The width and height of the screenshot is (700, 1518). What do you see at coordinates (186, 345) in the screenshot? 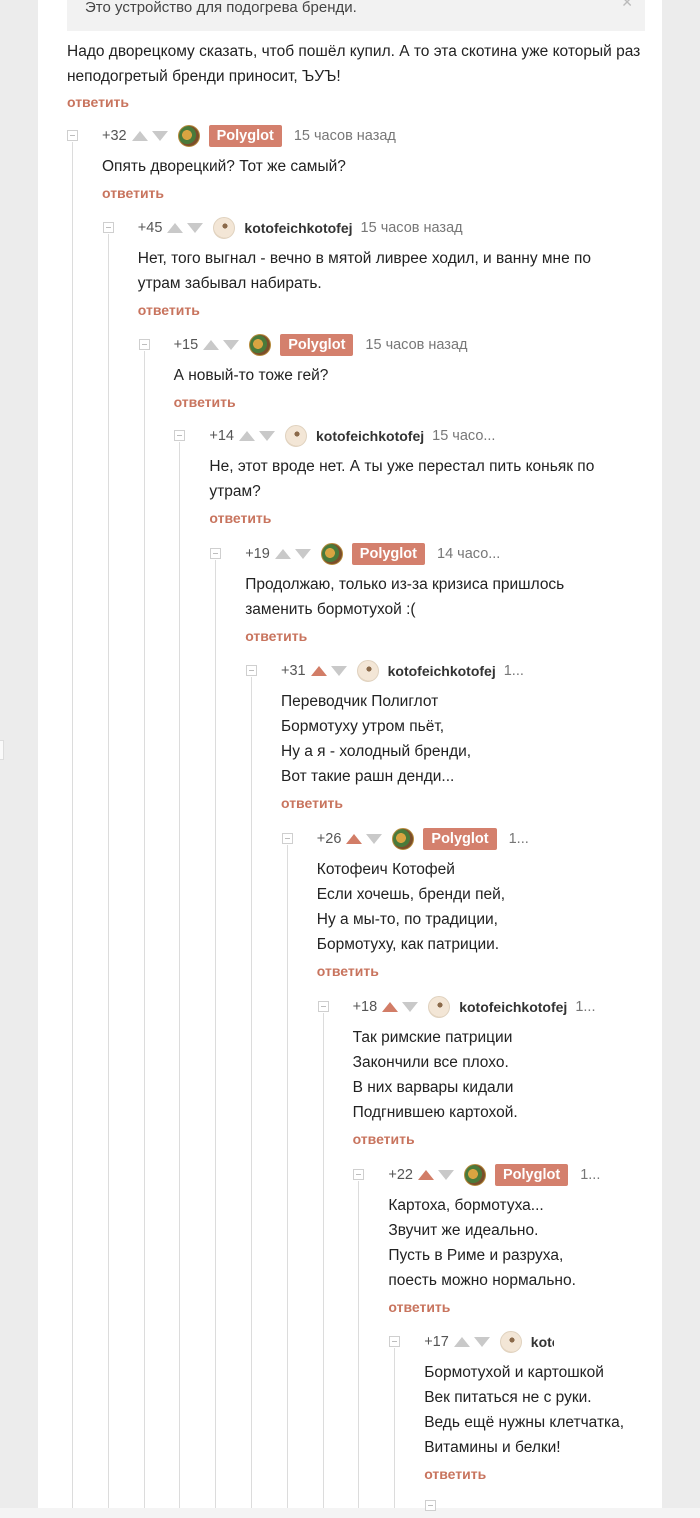
I see `comment-rating: +15` at bounding box center [186, 345].